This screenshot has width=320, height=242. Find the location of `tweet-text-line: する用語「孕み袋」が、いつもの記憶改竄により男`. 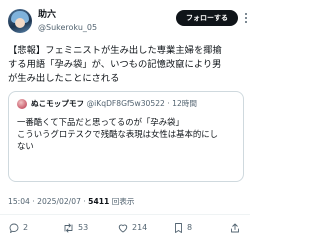

tweet-text-line: する用語「孕み袋」が、いつもの記憶改竄により男 is located at coordinates (115, 64).